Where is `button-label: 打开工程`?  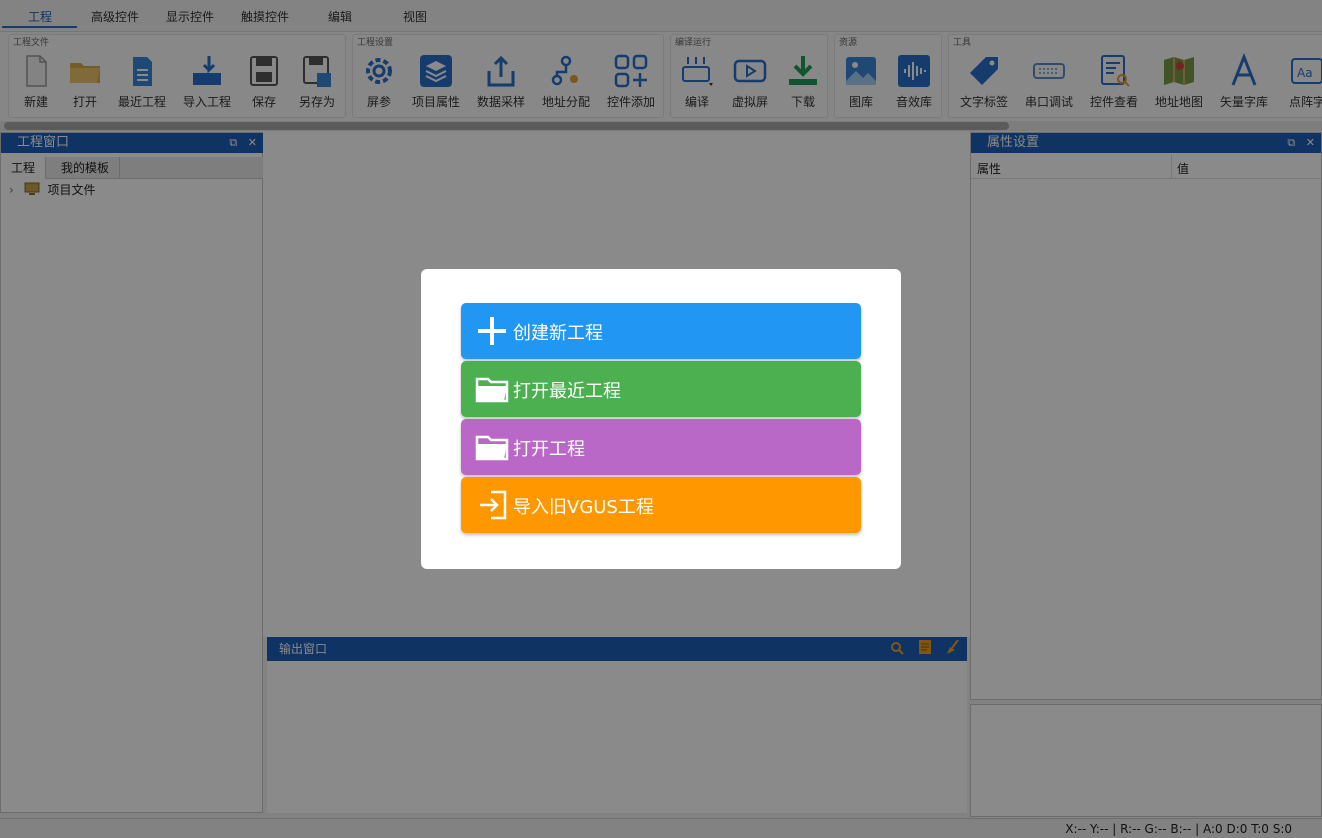
button-label: 打开工程 is located at coordinates (549, 449).